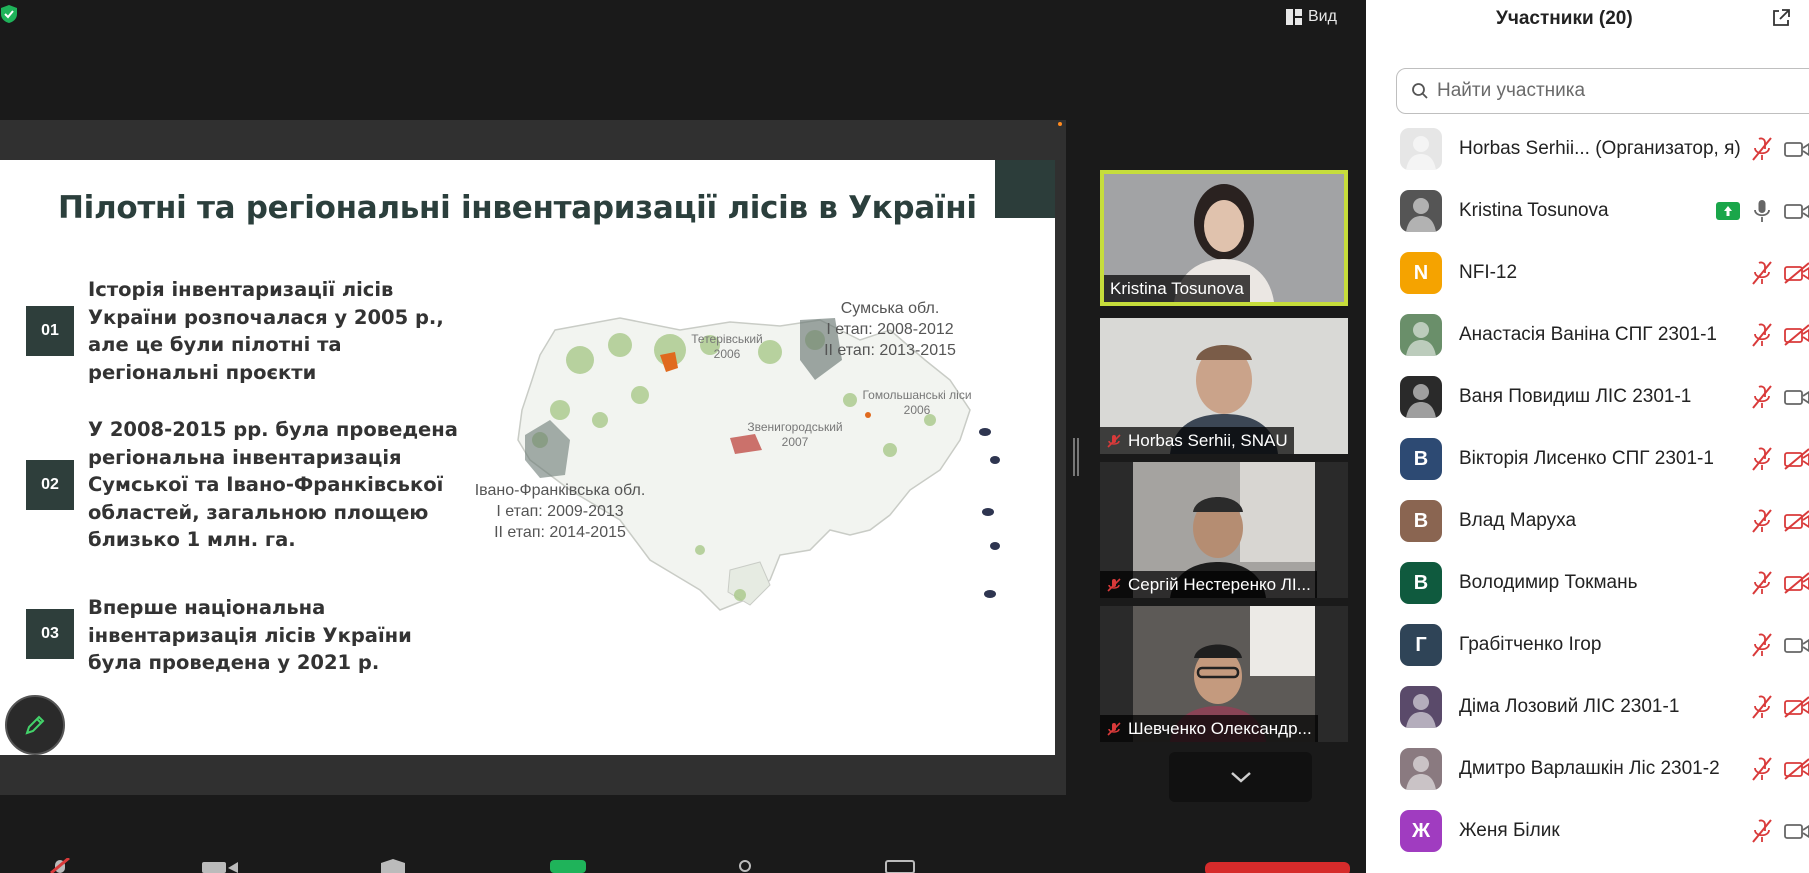 The height and width of the screenshot is (873, 1809). I want to click on participant-row: Діма Лозовий ЛІС 2301-1, so click(1587, 707).